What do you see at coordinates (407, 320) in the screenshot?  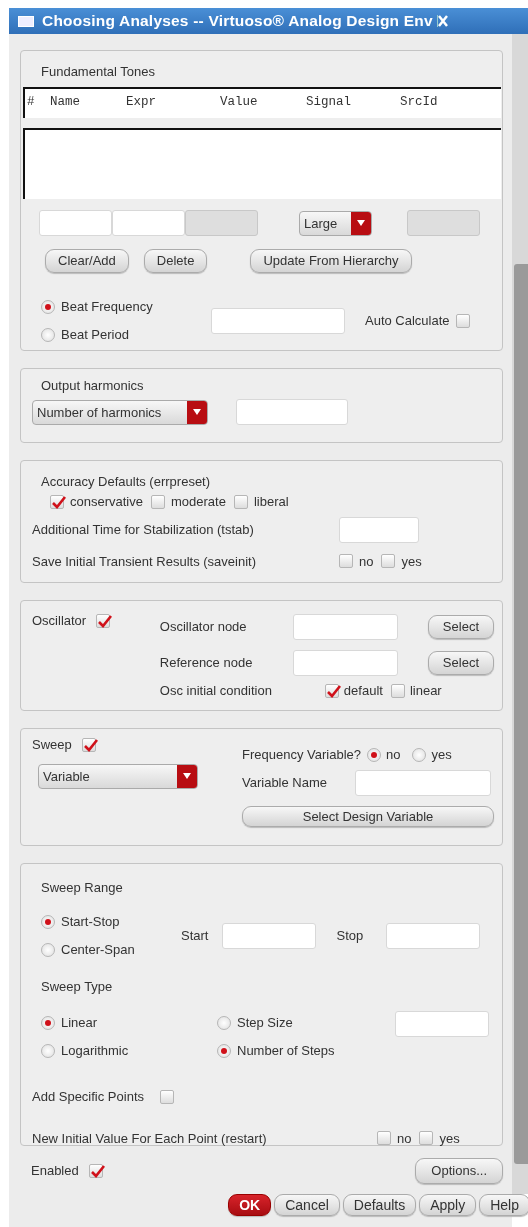 I see `label: Auto Calculate` at bounding box center [407, 320].